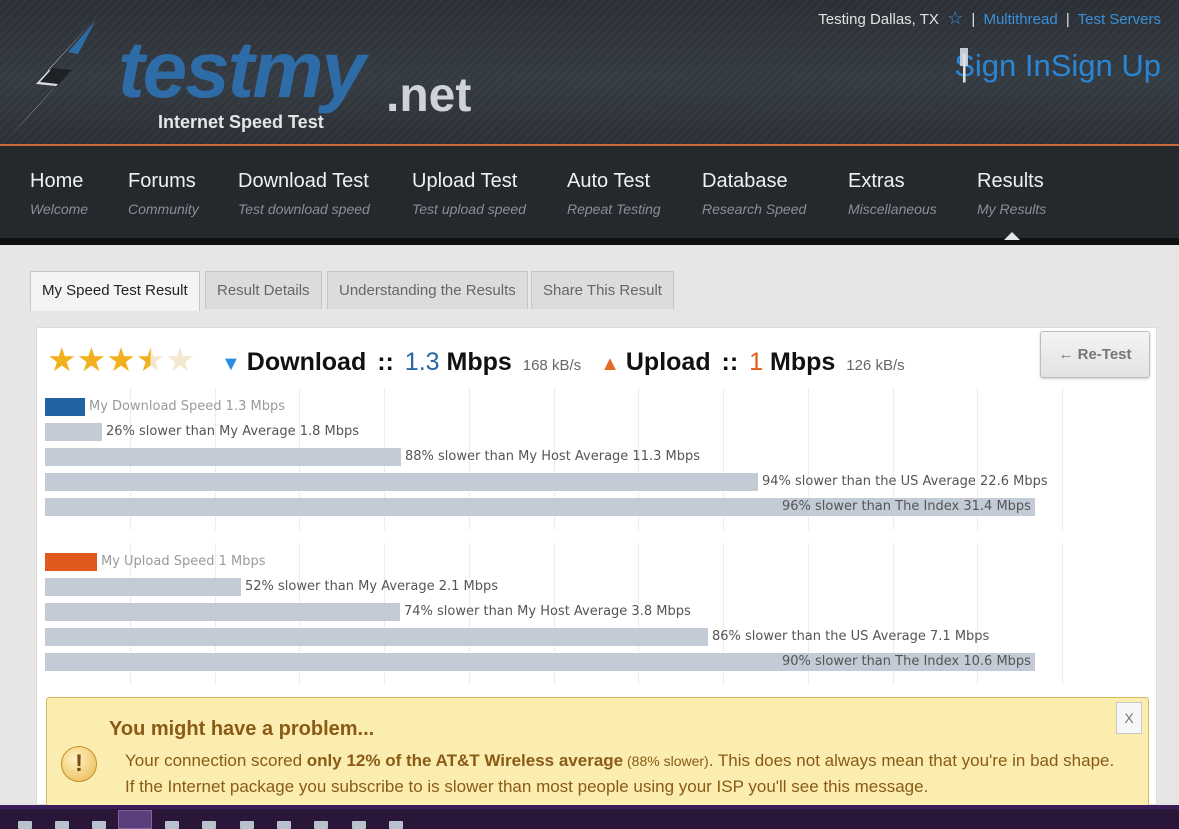 Image resolution: width=1179 pixels, height=829 pixels. I want to click on download-row: 96% slower than The Index 31.4 Mbps, so click(596, 507).